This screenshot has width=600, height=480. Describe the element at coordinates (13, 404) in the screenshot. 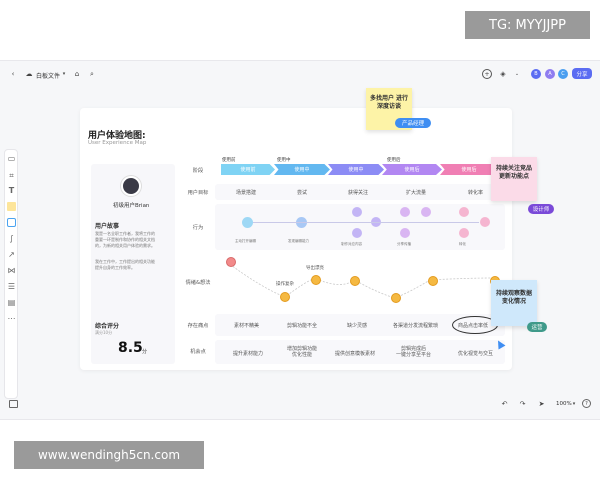

I see `minimap-icon` at that location.